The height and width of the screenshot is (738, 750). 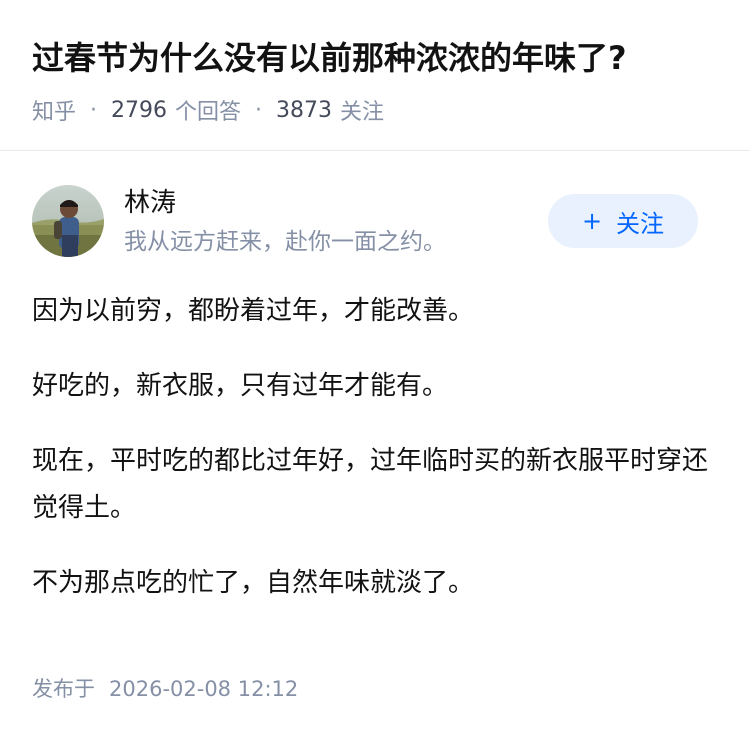 What do you see at coordinates (329, 58) in the screenshot?
I see `question-title: 过春节为什么没有以前那种浓浓的年味了?` at bounding box center [329, 58].